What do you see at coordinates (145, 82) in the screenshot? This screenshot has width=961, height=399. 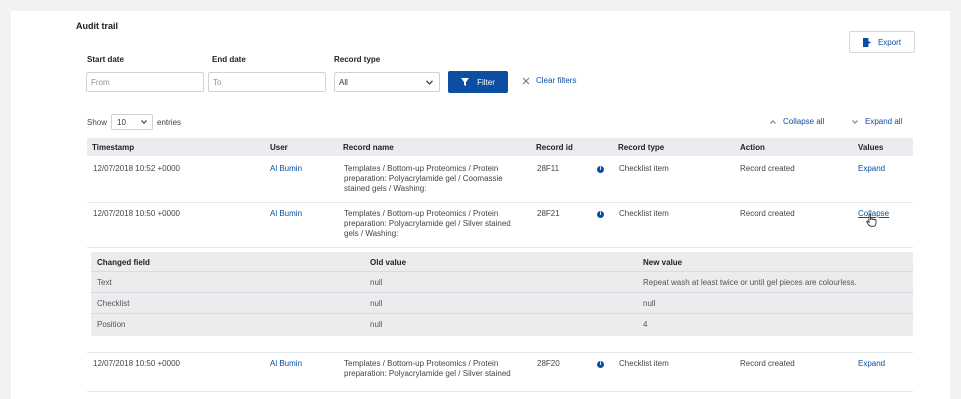 I see `start-date-input: From` at bounding box center [145, 82].